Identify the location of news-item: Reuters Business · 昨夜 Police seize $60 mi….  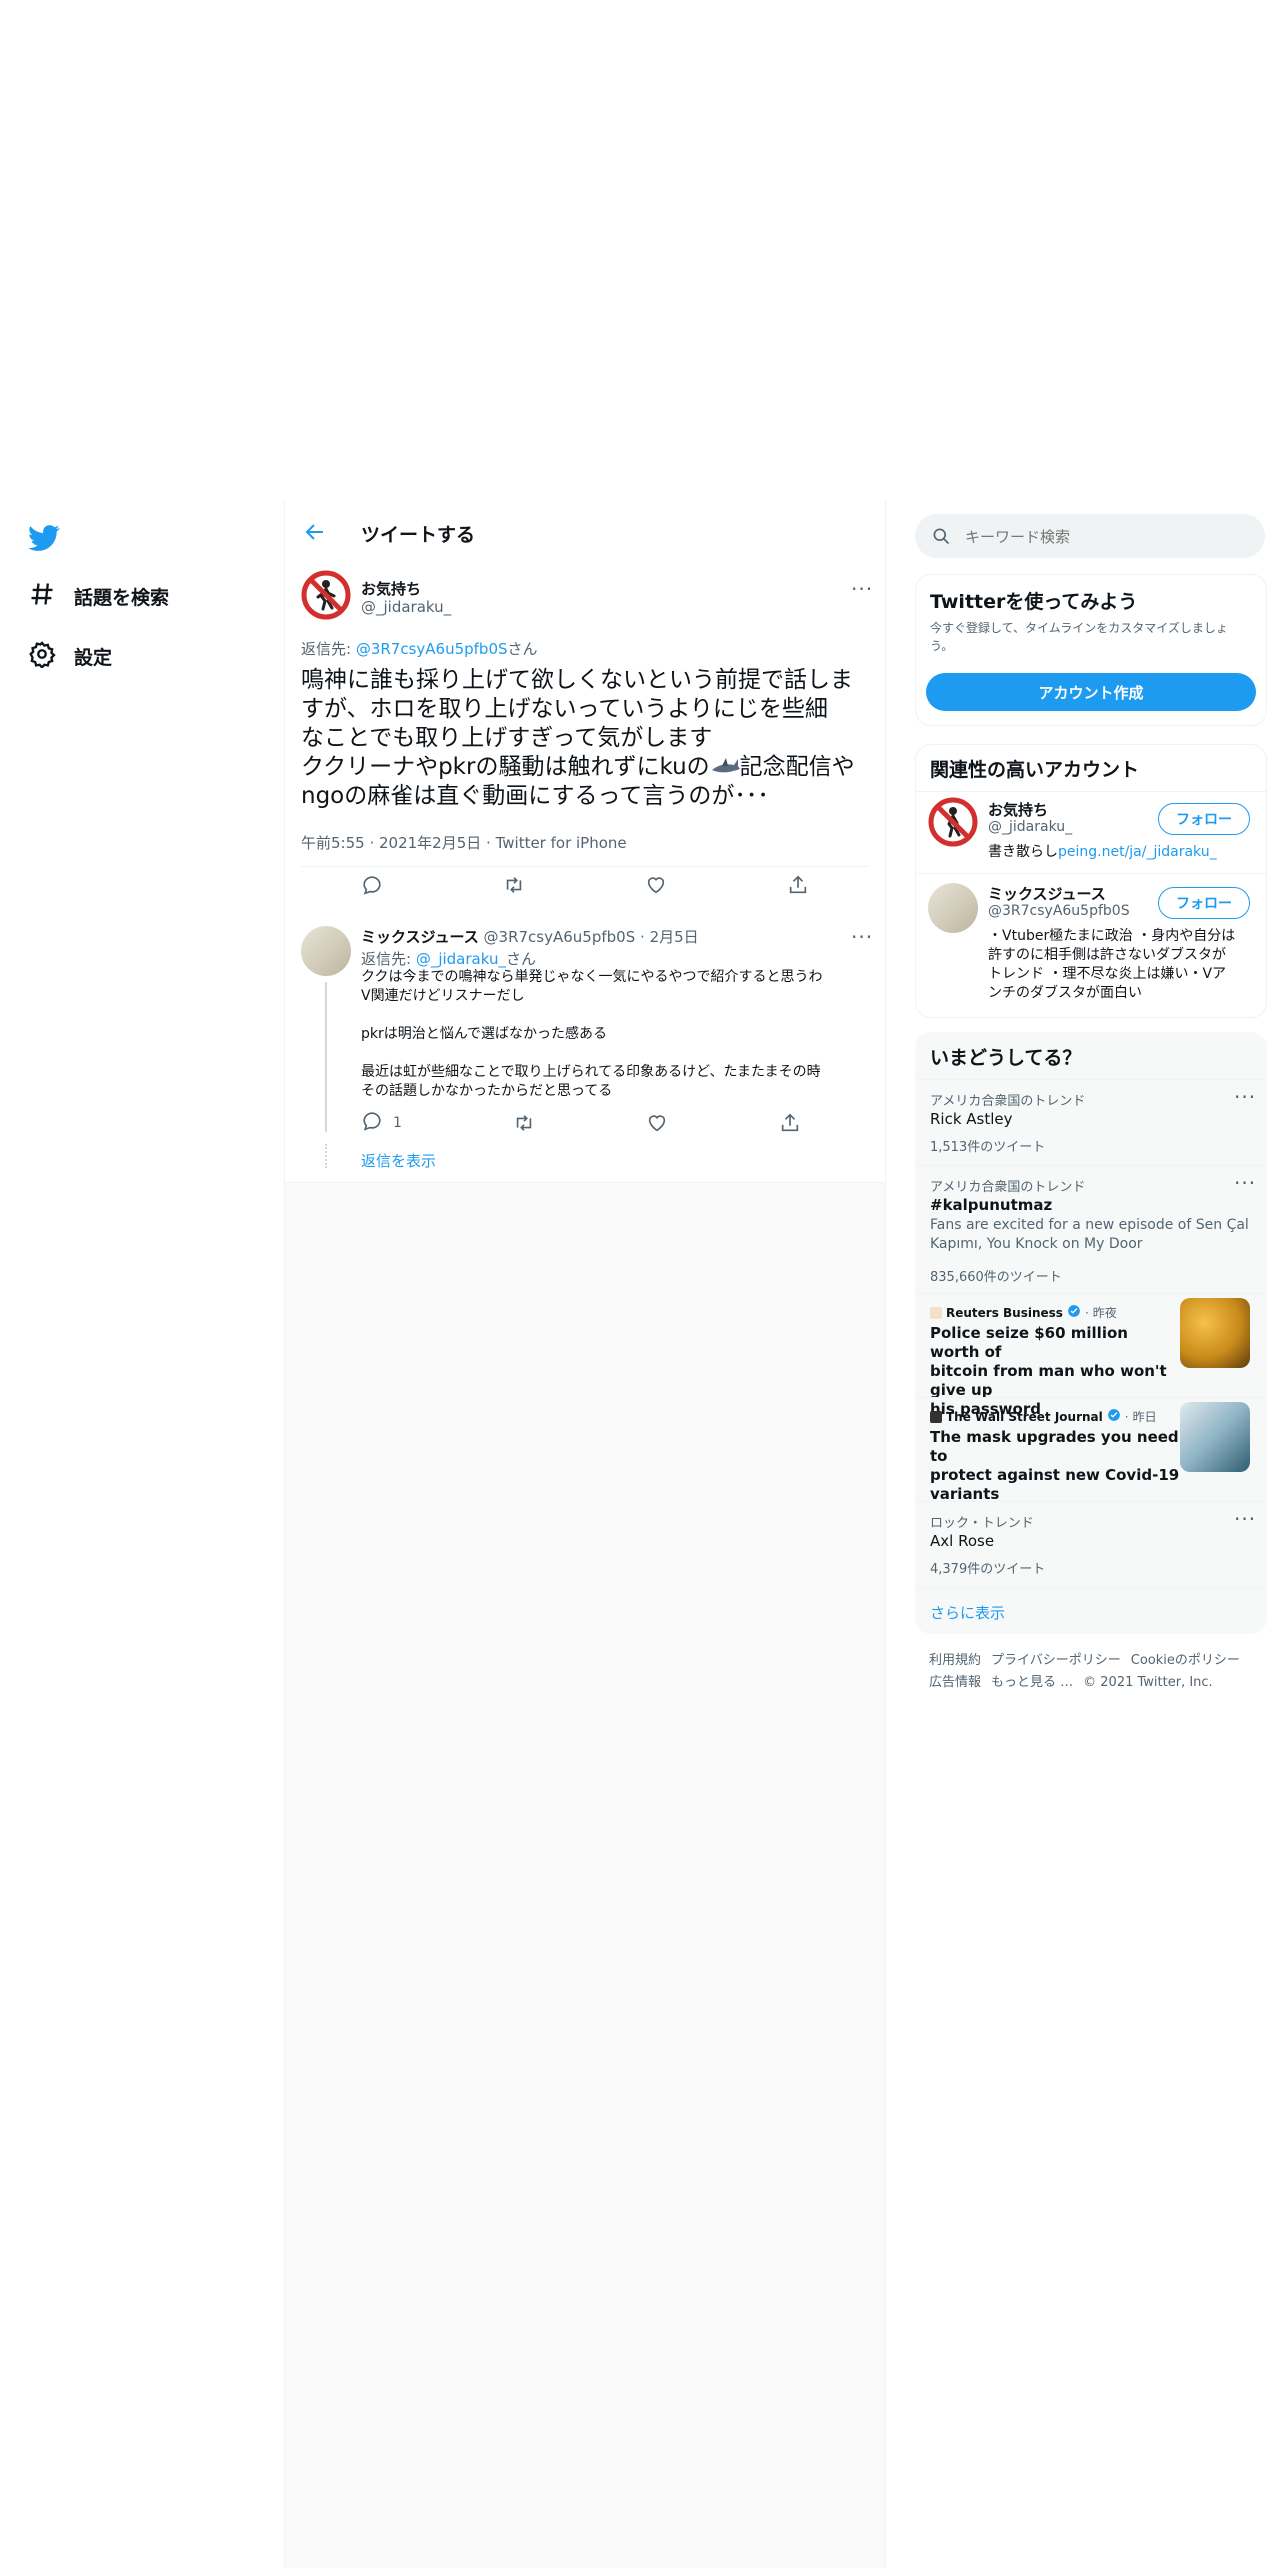
(1091, 1355).